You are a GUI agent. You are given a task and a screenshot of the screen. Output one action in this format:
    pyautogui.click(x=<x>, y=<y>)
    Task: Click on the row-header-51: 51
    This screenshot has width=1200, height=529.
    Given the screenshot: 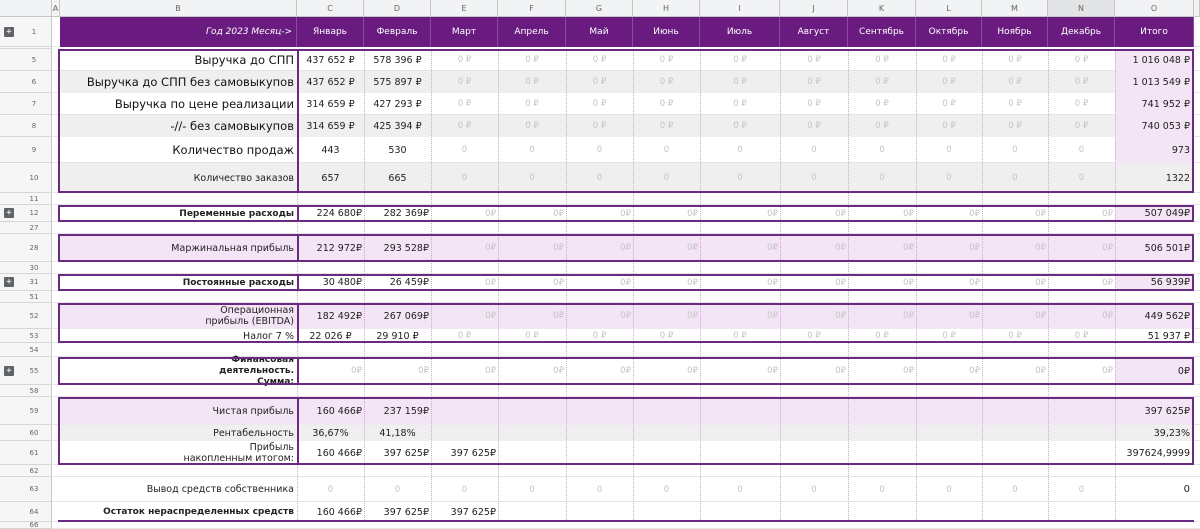 What is the action you would take?
    pyautogui.click(x=26, y=297)
    